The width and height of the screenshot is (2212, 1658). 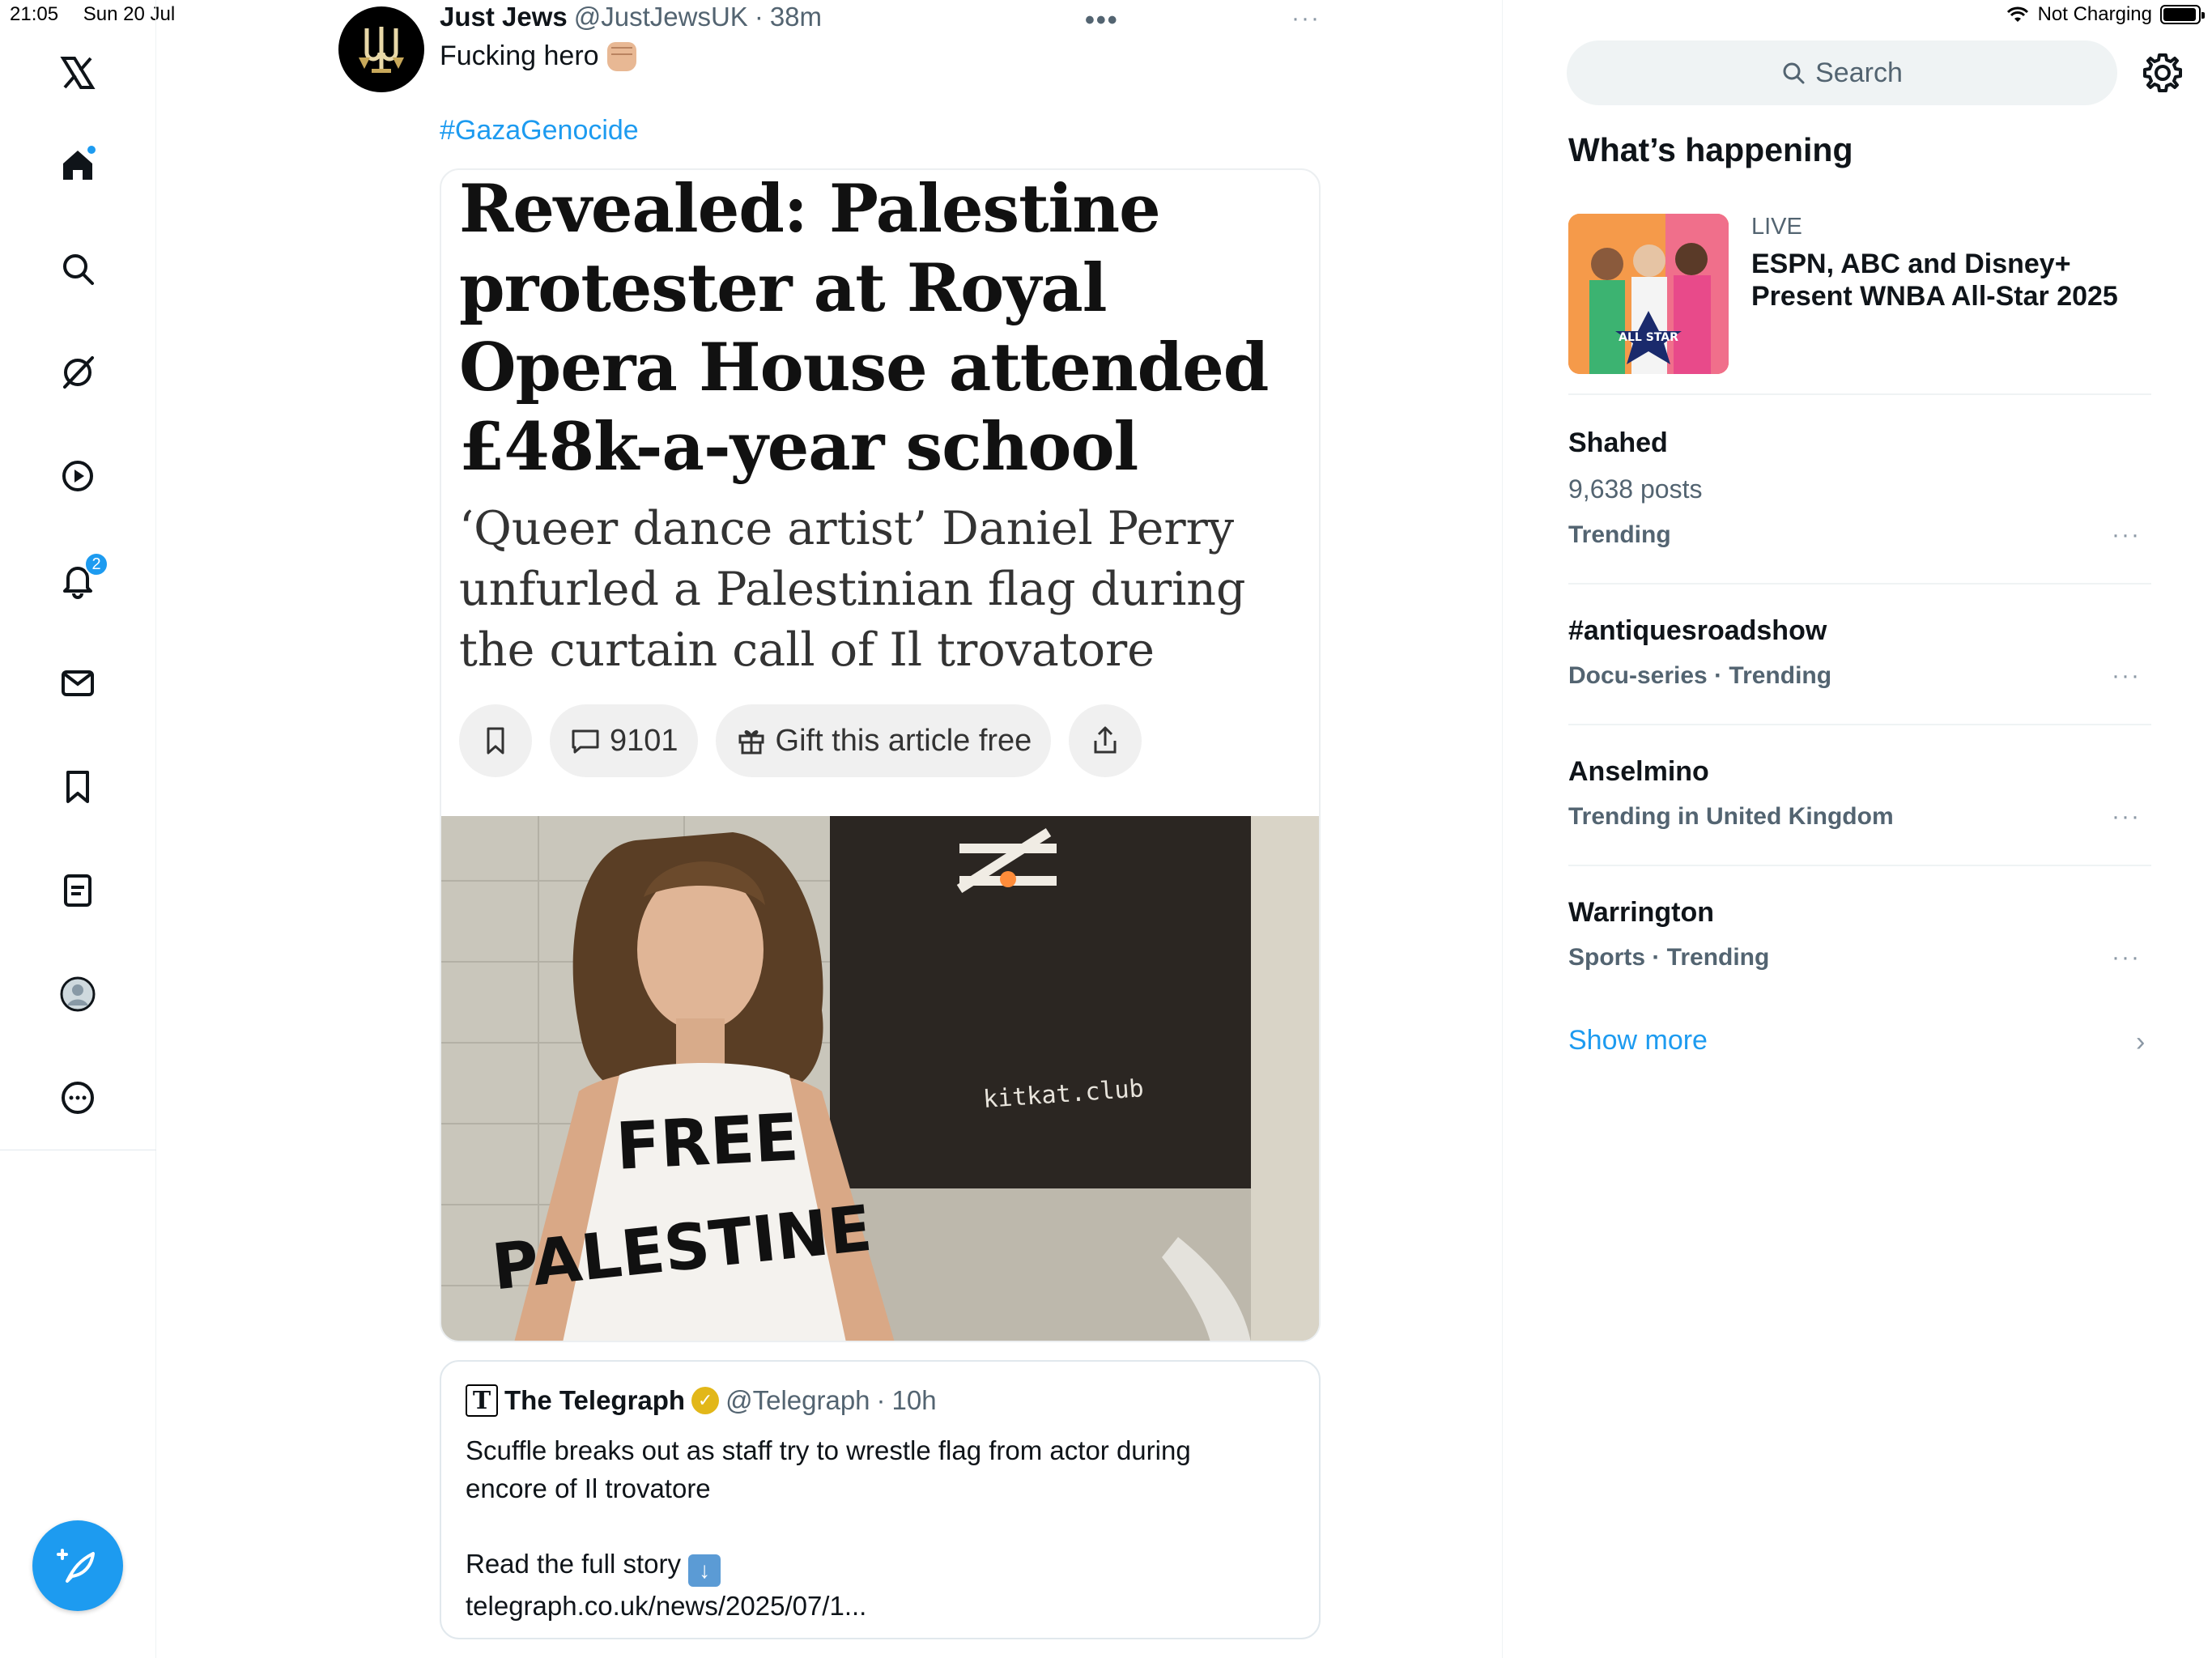 I want to click on lists-icon, so click(x=77, y=890).